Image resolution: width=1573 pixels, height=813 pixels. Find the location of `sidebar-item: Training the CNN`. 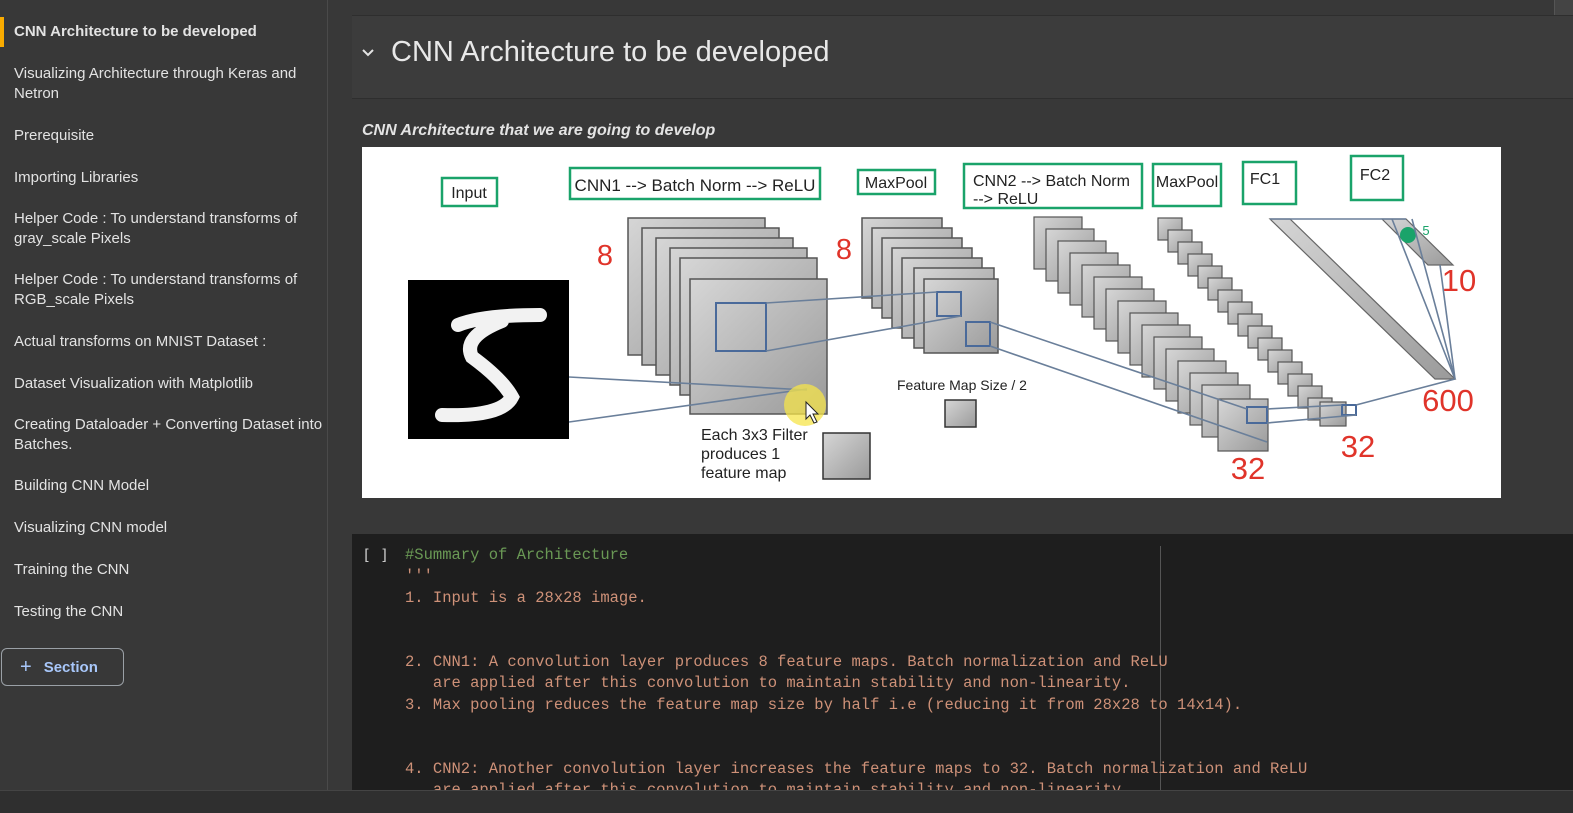

sidebar-item: Training the CNN is located at coordinates (162, 570).